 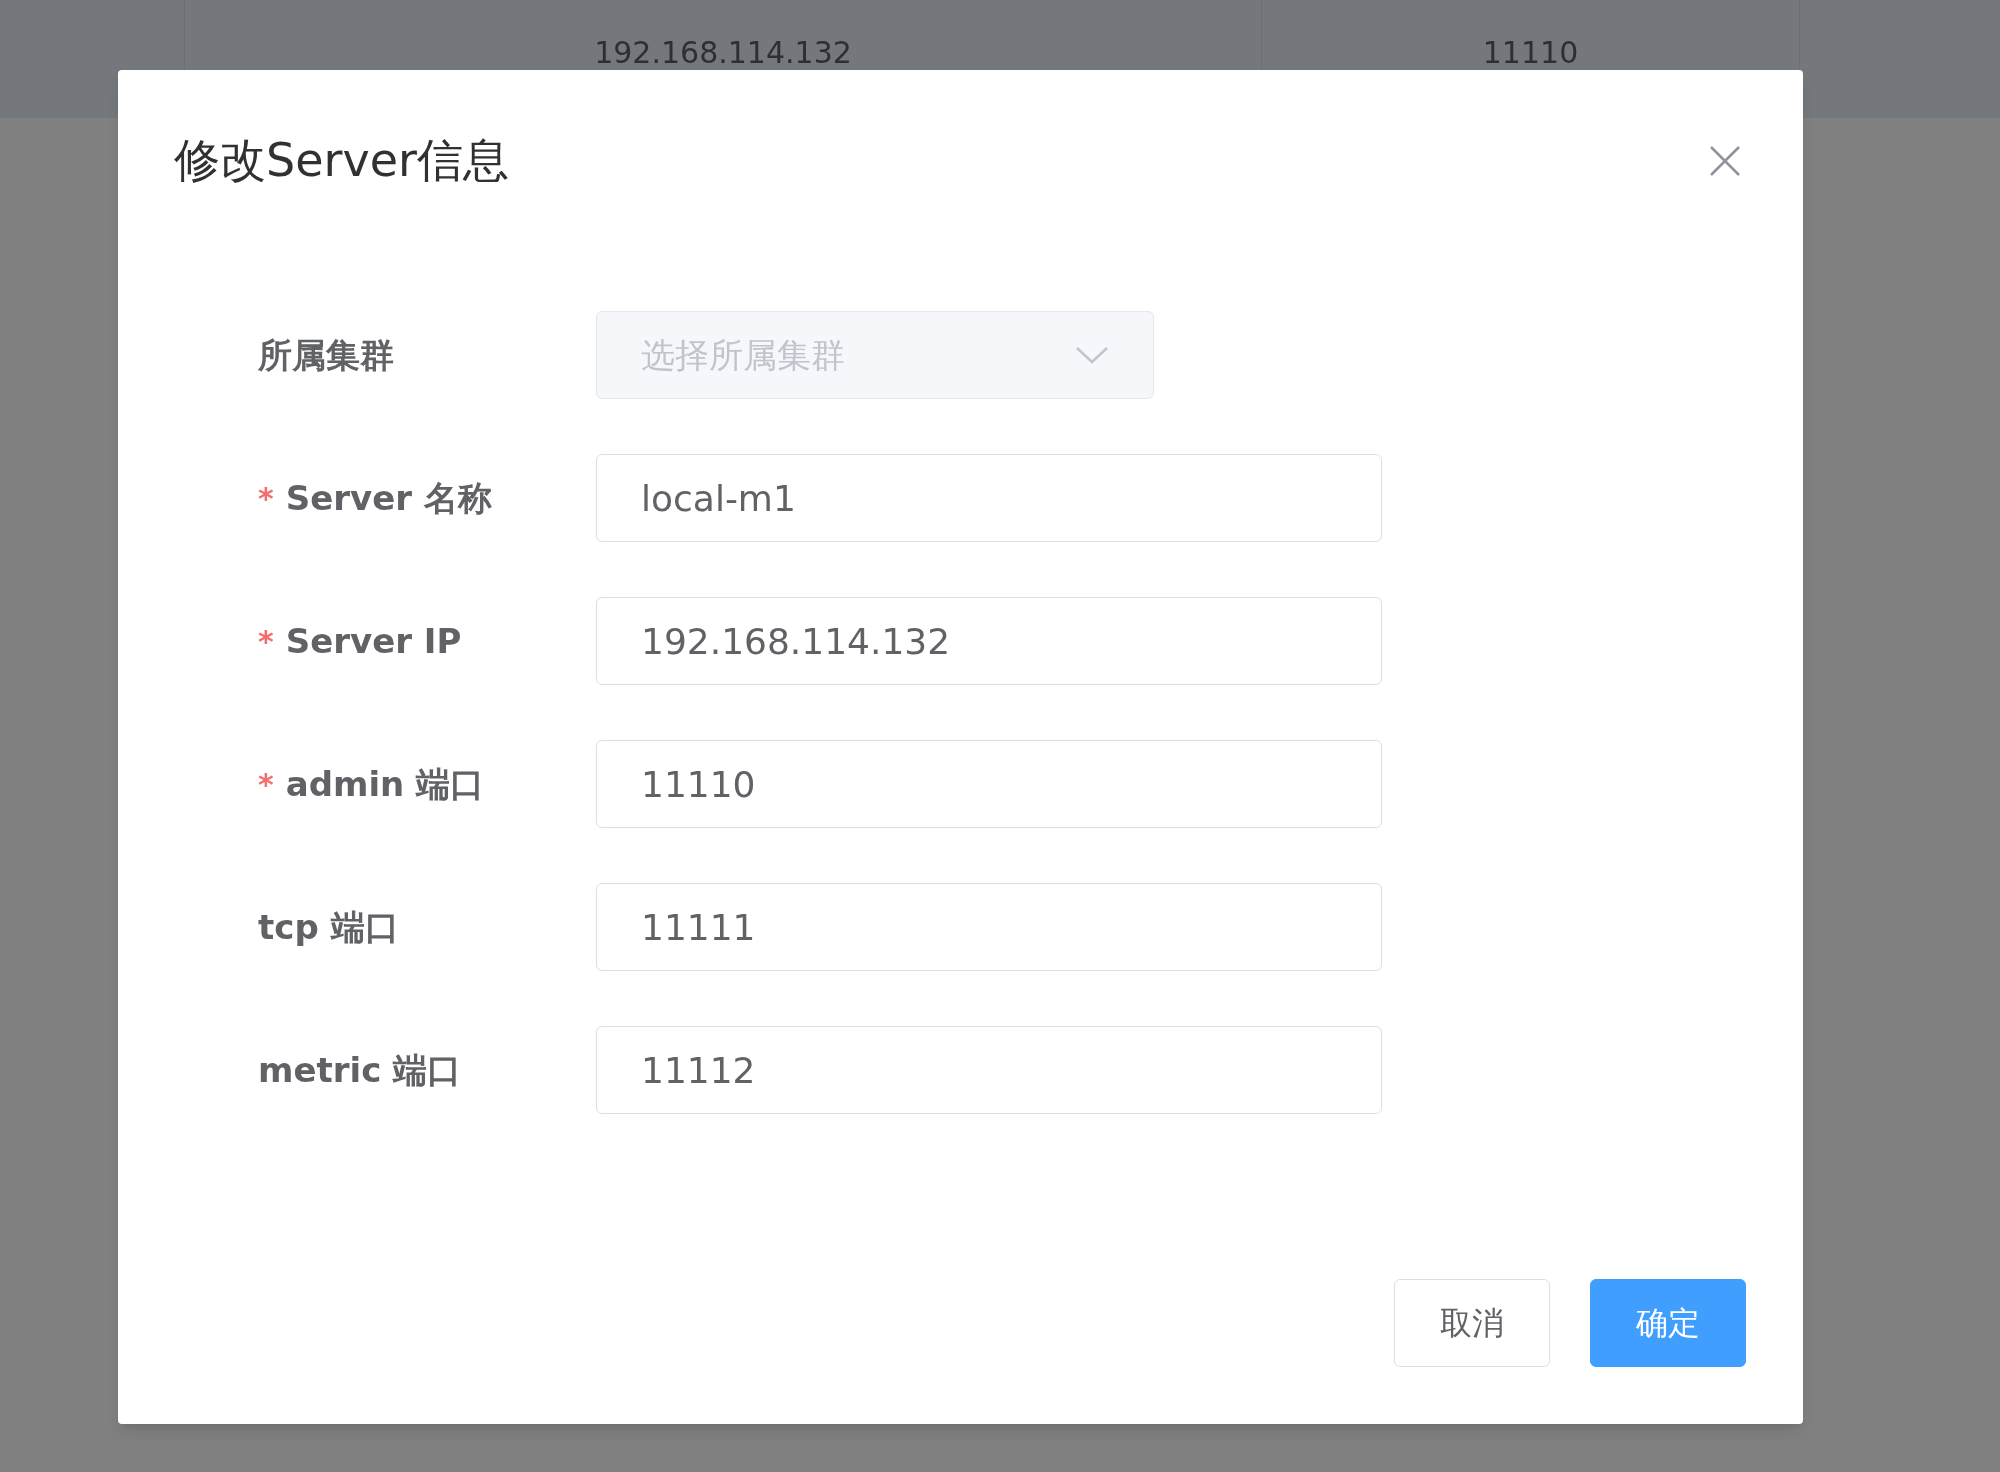 I want to click on table-cell-text: 192.168.114.132, so click(x=723, y=53).